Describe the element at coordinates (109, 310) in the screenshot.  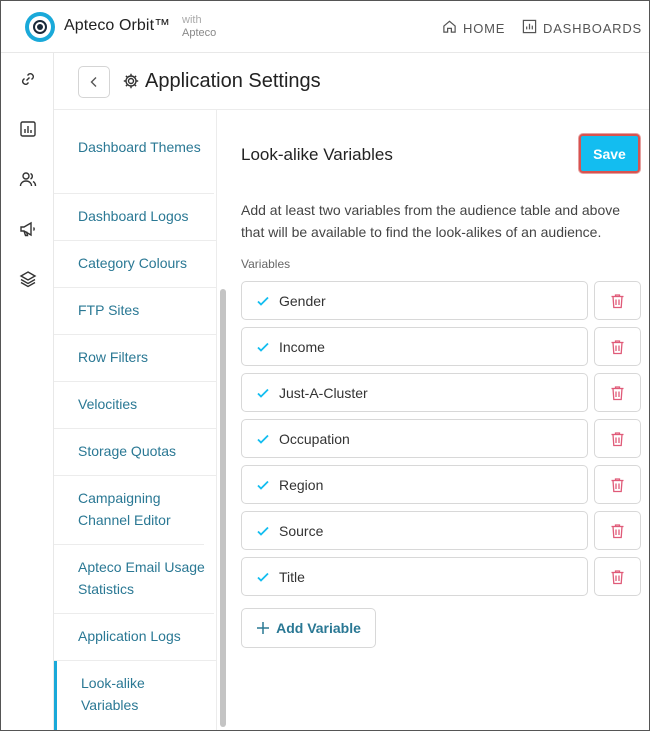
I see `nav-item-label: FTP Sites` at that location.